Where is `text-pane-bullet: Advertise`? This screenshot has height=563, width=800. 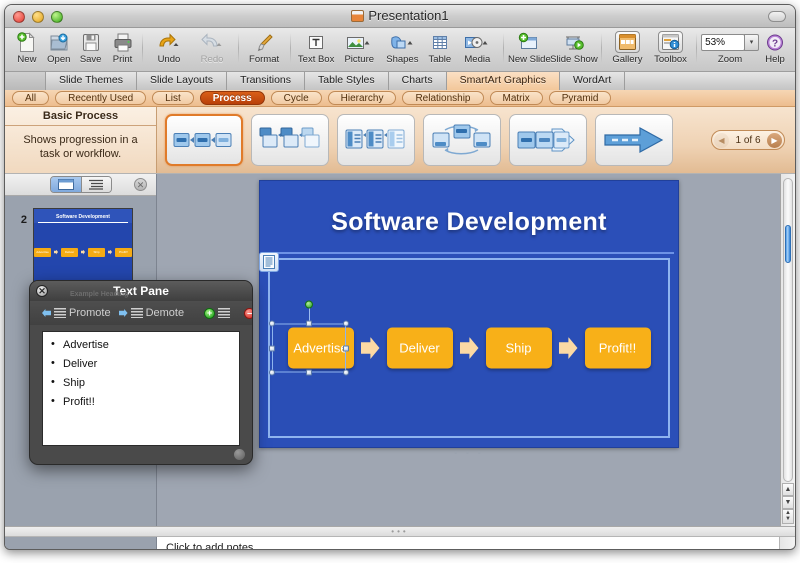
text-pane-bullet: Advertise is located at coordinates (145, 344).